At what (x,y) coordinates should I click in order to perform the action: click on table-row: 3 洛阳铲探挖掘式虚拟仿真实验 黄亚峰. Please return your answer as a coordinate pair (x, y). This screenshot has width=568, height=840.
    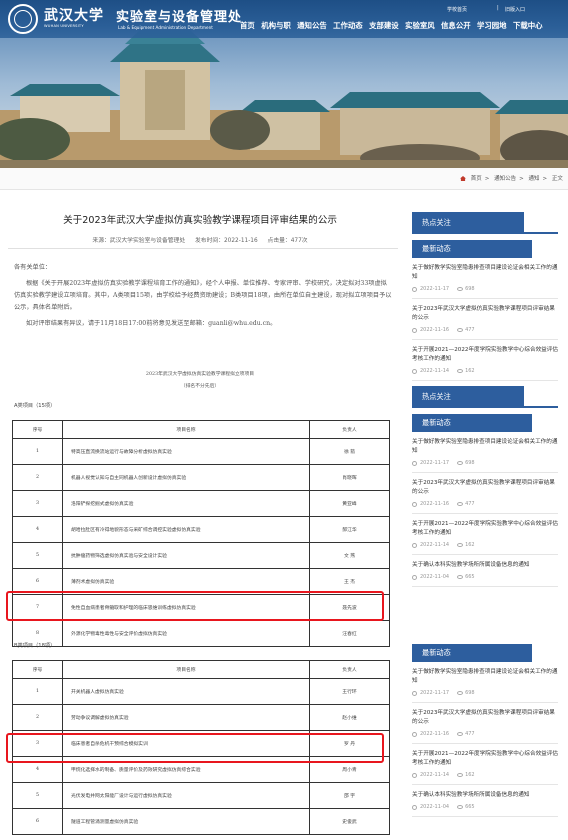
    Looking at the image, I should click on (201, 503).